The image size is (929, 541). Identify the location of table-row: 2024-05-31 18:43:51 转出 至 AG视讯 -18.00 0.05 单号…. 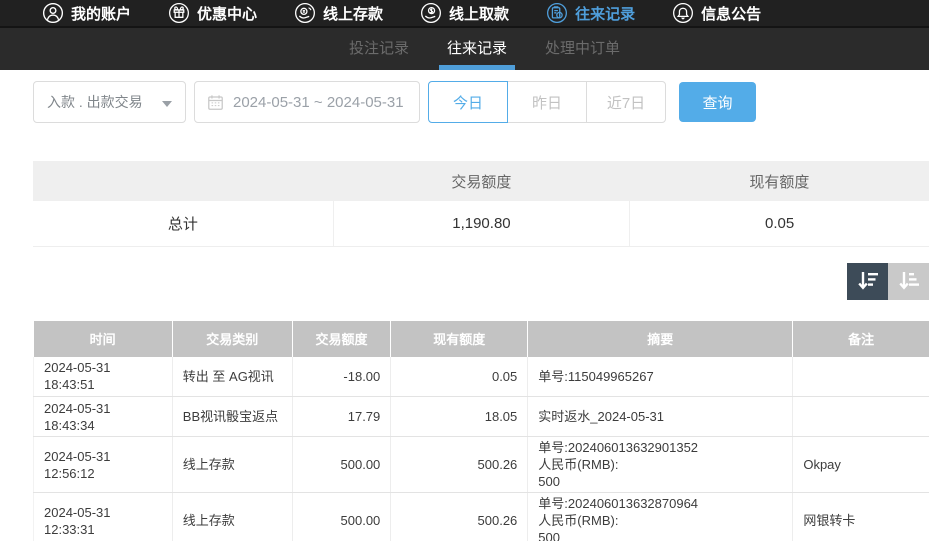
(481, 376).